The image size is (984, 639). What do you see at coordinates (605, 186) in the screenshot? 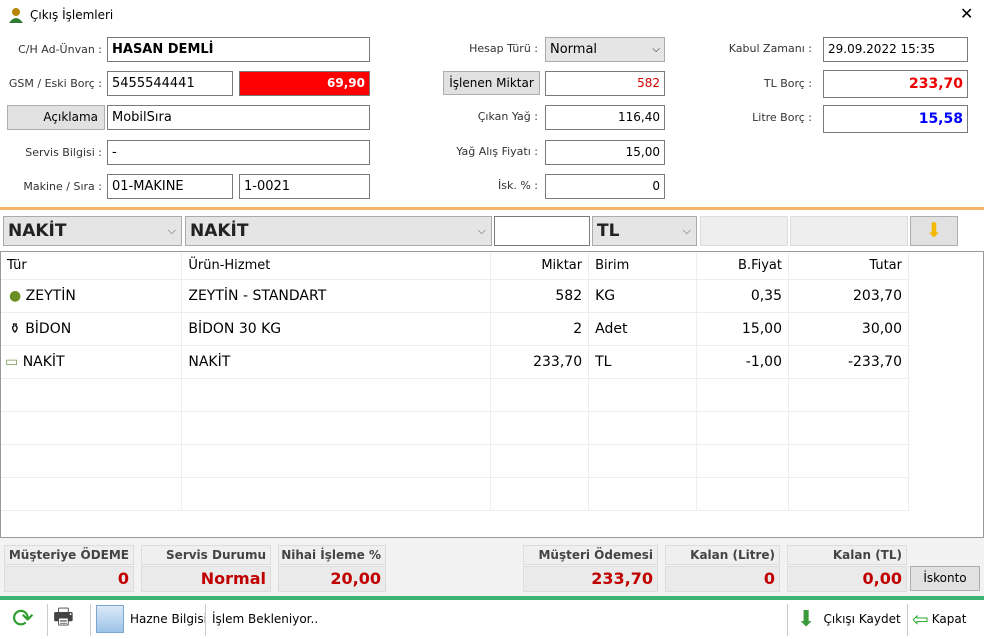
I see `isk-input: 0` at bounding box center [605, 186].